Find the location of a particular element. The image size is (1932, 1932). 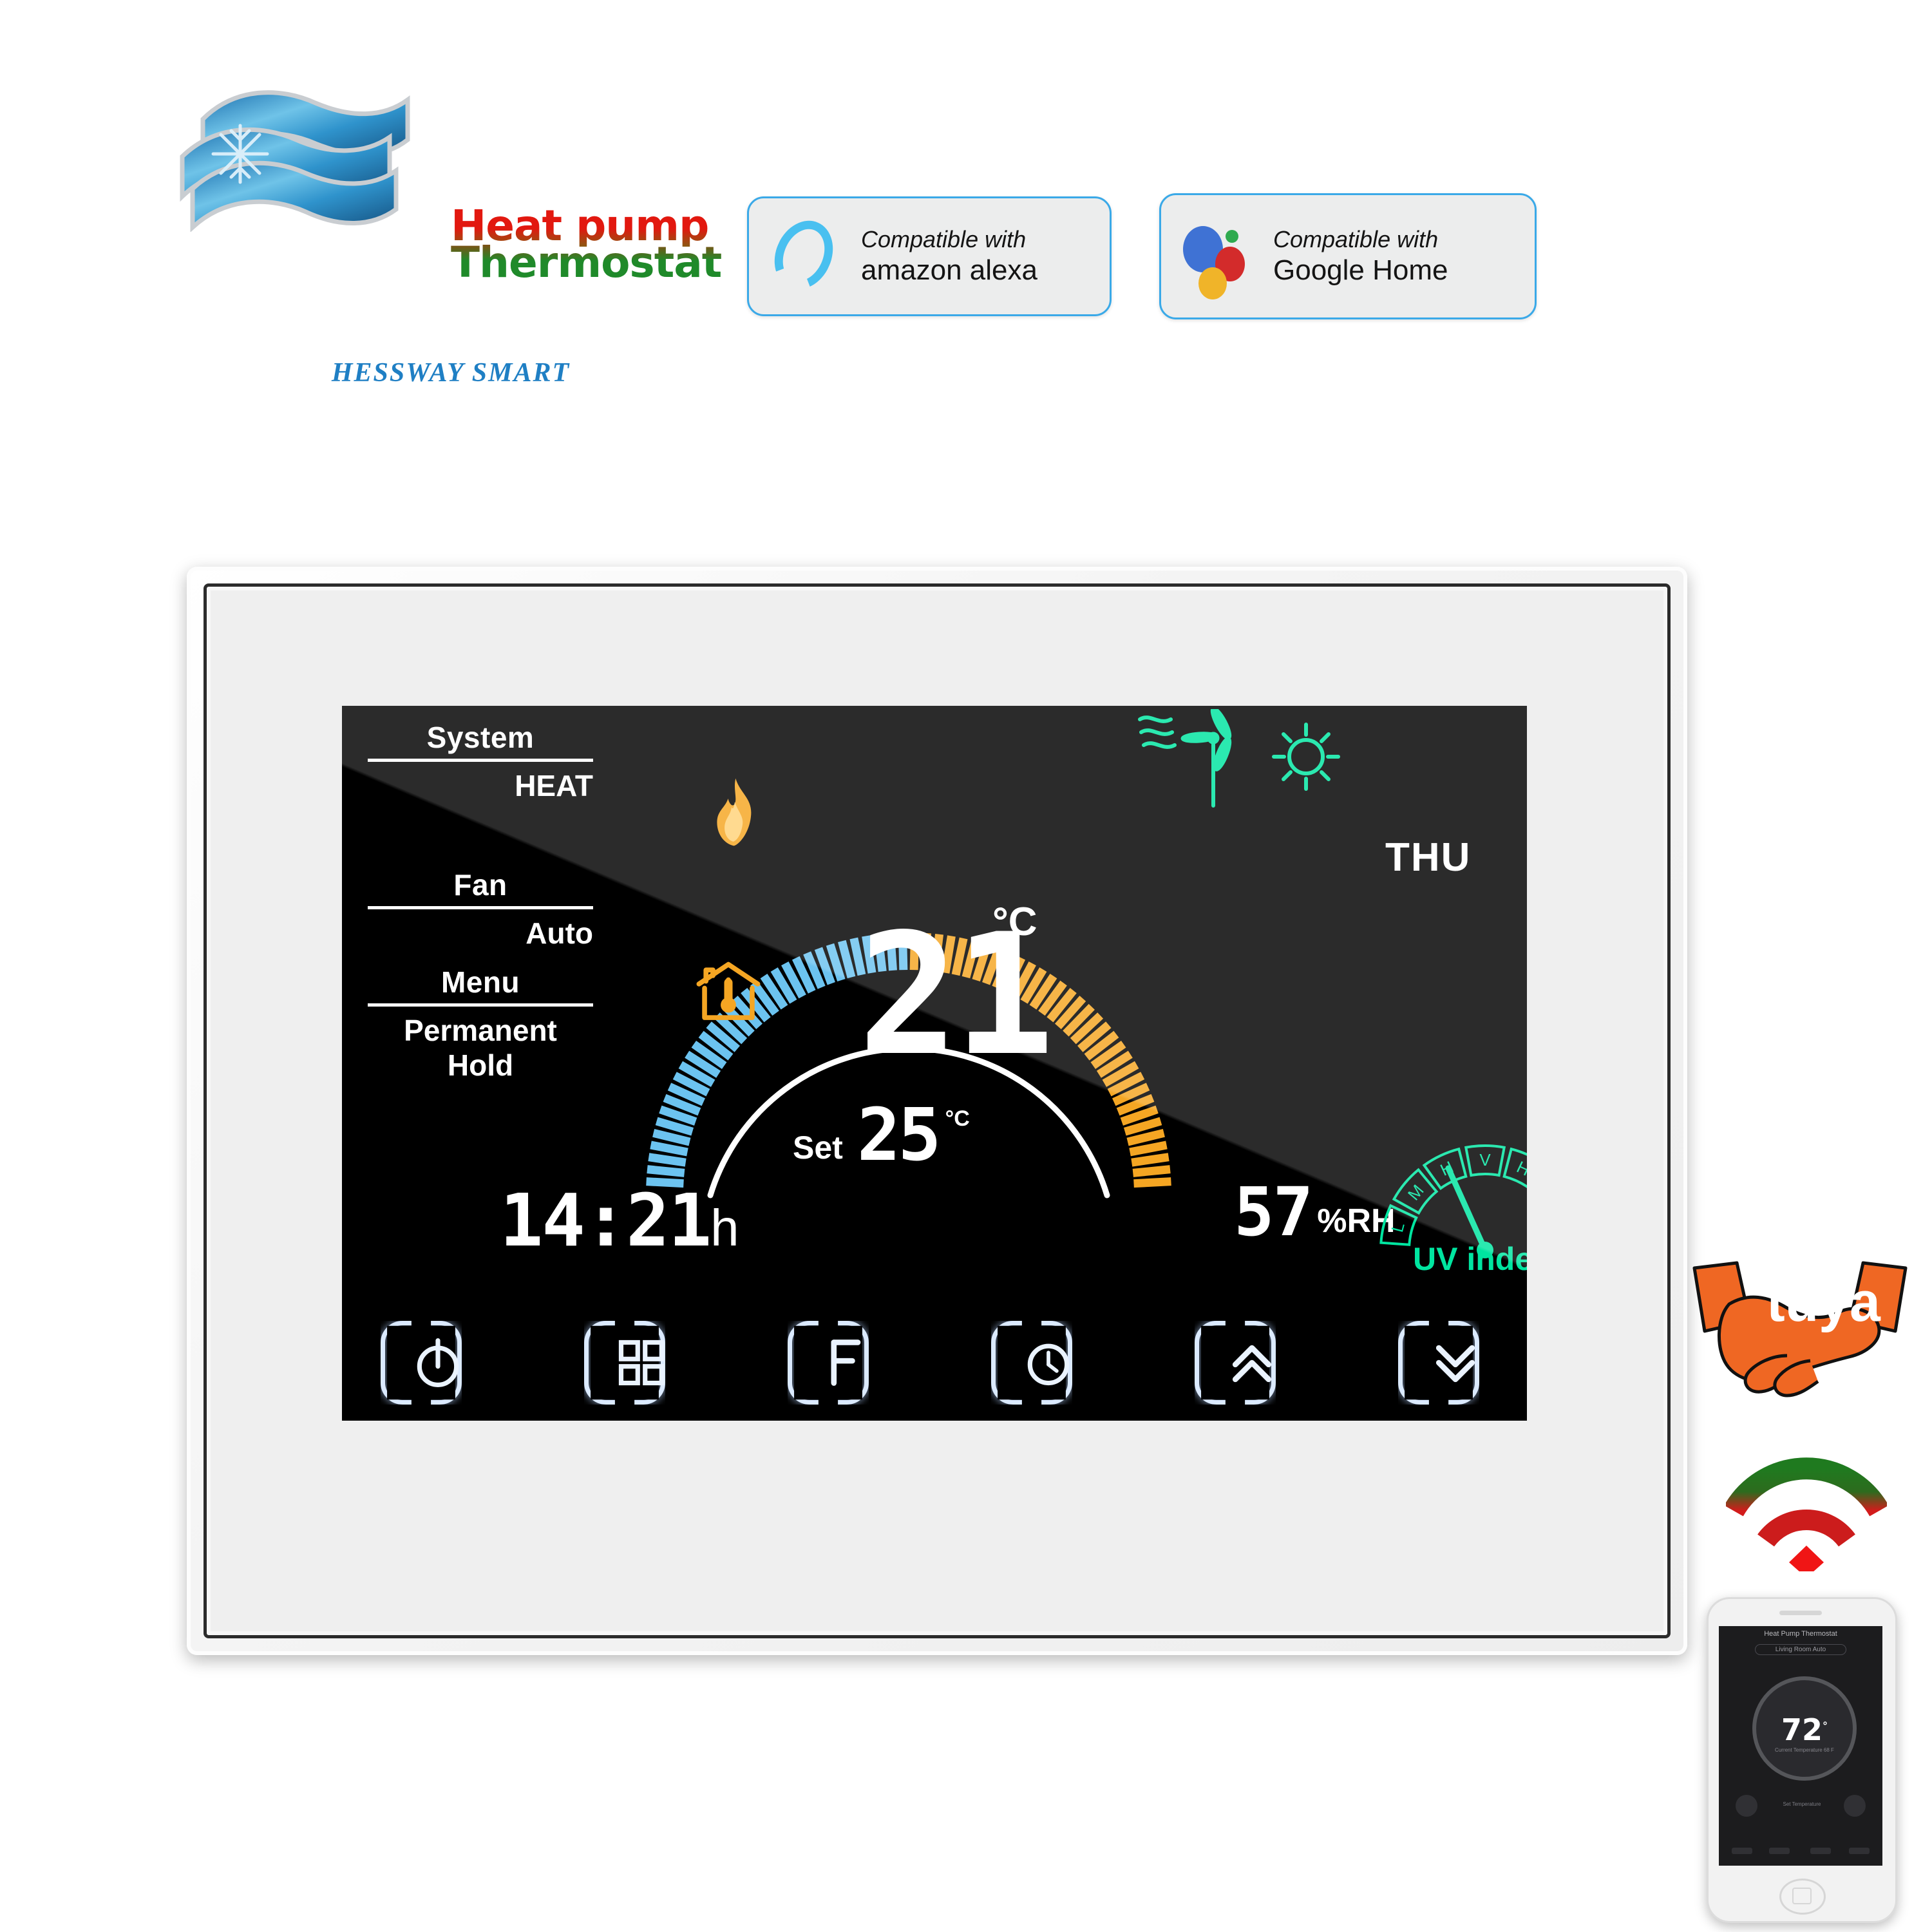

power-button is located at coordinates (429, 1363).